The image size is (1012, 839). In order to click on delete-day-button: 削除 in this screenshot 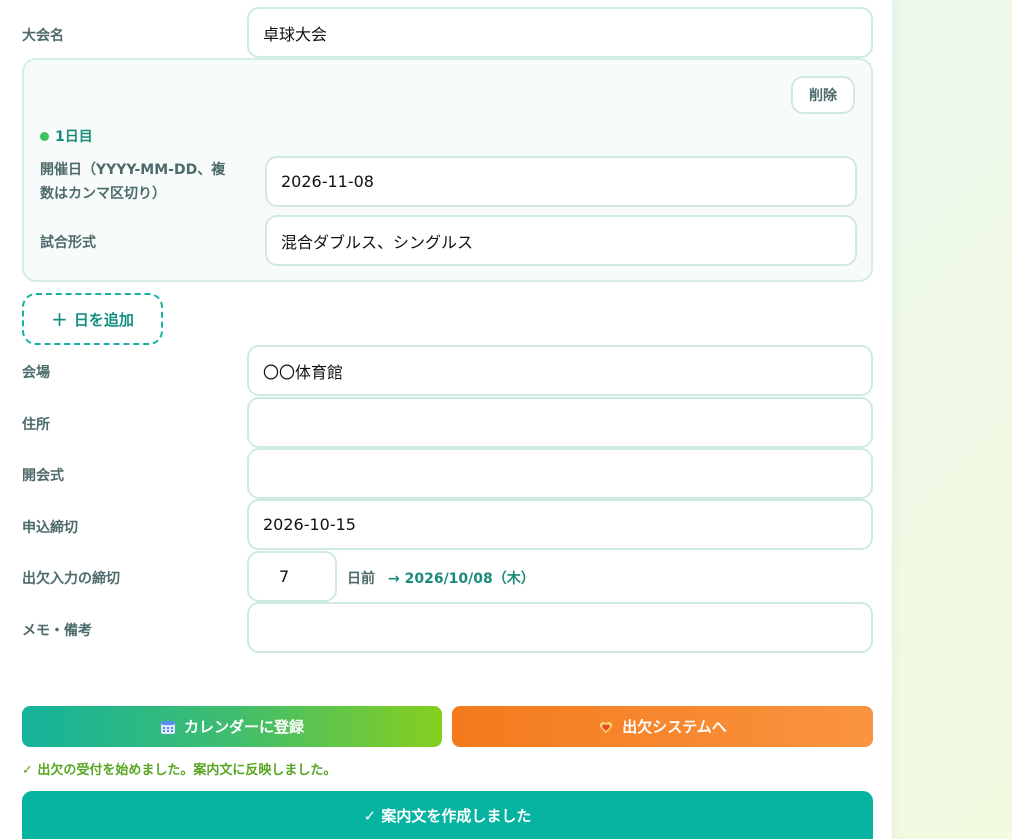, I will do `click(823, 95)`.